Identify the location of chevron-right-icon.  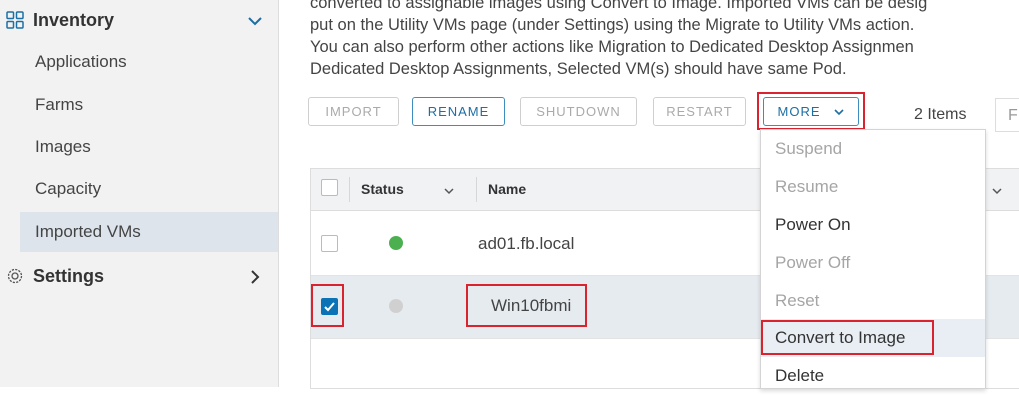
(255, 277).